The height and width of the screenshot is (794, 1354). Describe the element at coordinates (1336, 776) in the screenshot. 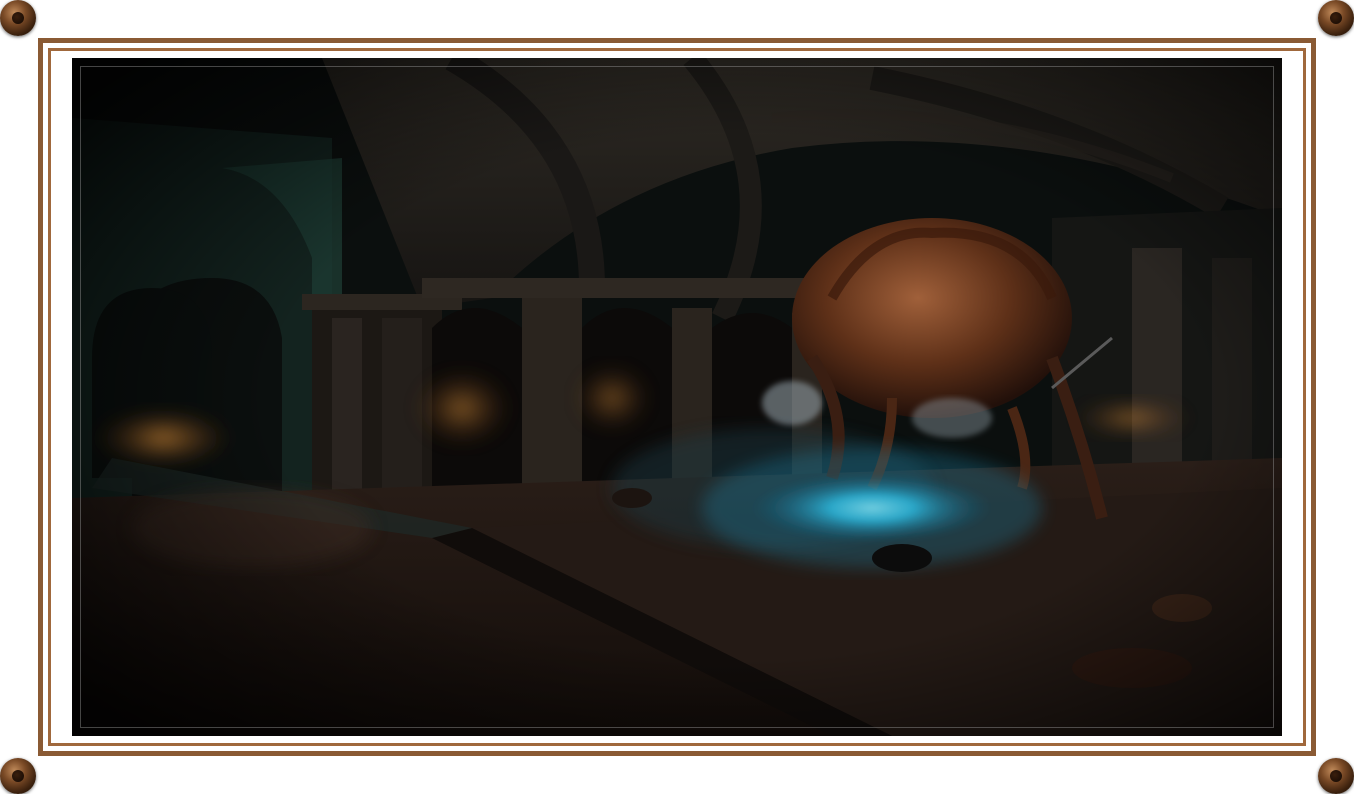

I see `rivet-icon-bottom-right` at that location.